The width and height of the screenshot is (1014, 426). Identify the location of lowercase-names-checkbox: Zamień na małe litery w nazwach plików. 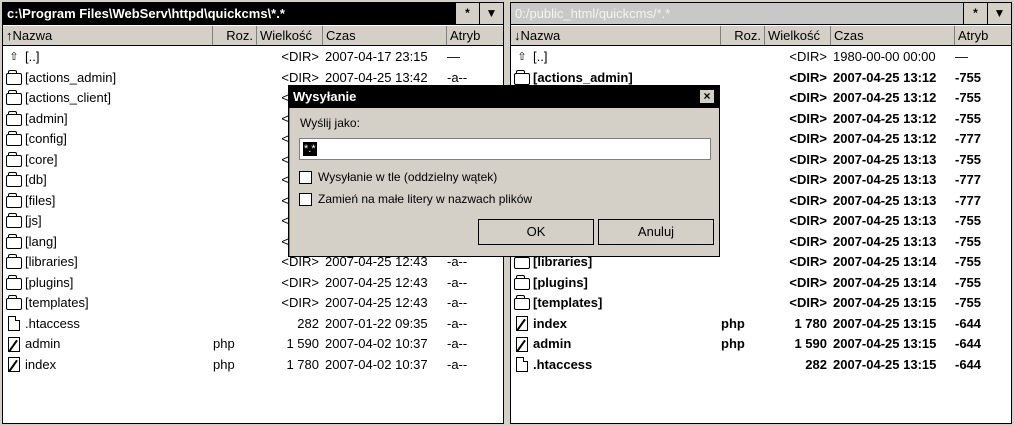
(415, 199).